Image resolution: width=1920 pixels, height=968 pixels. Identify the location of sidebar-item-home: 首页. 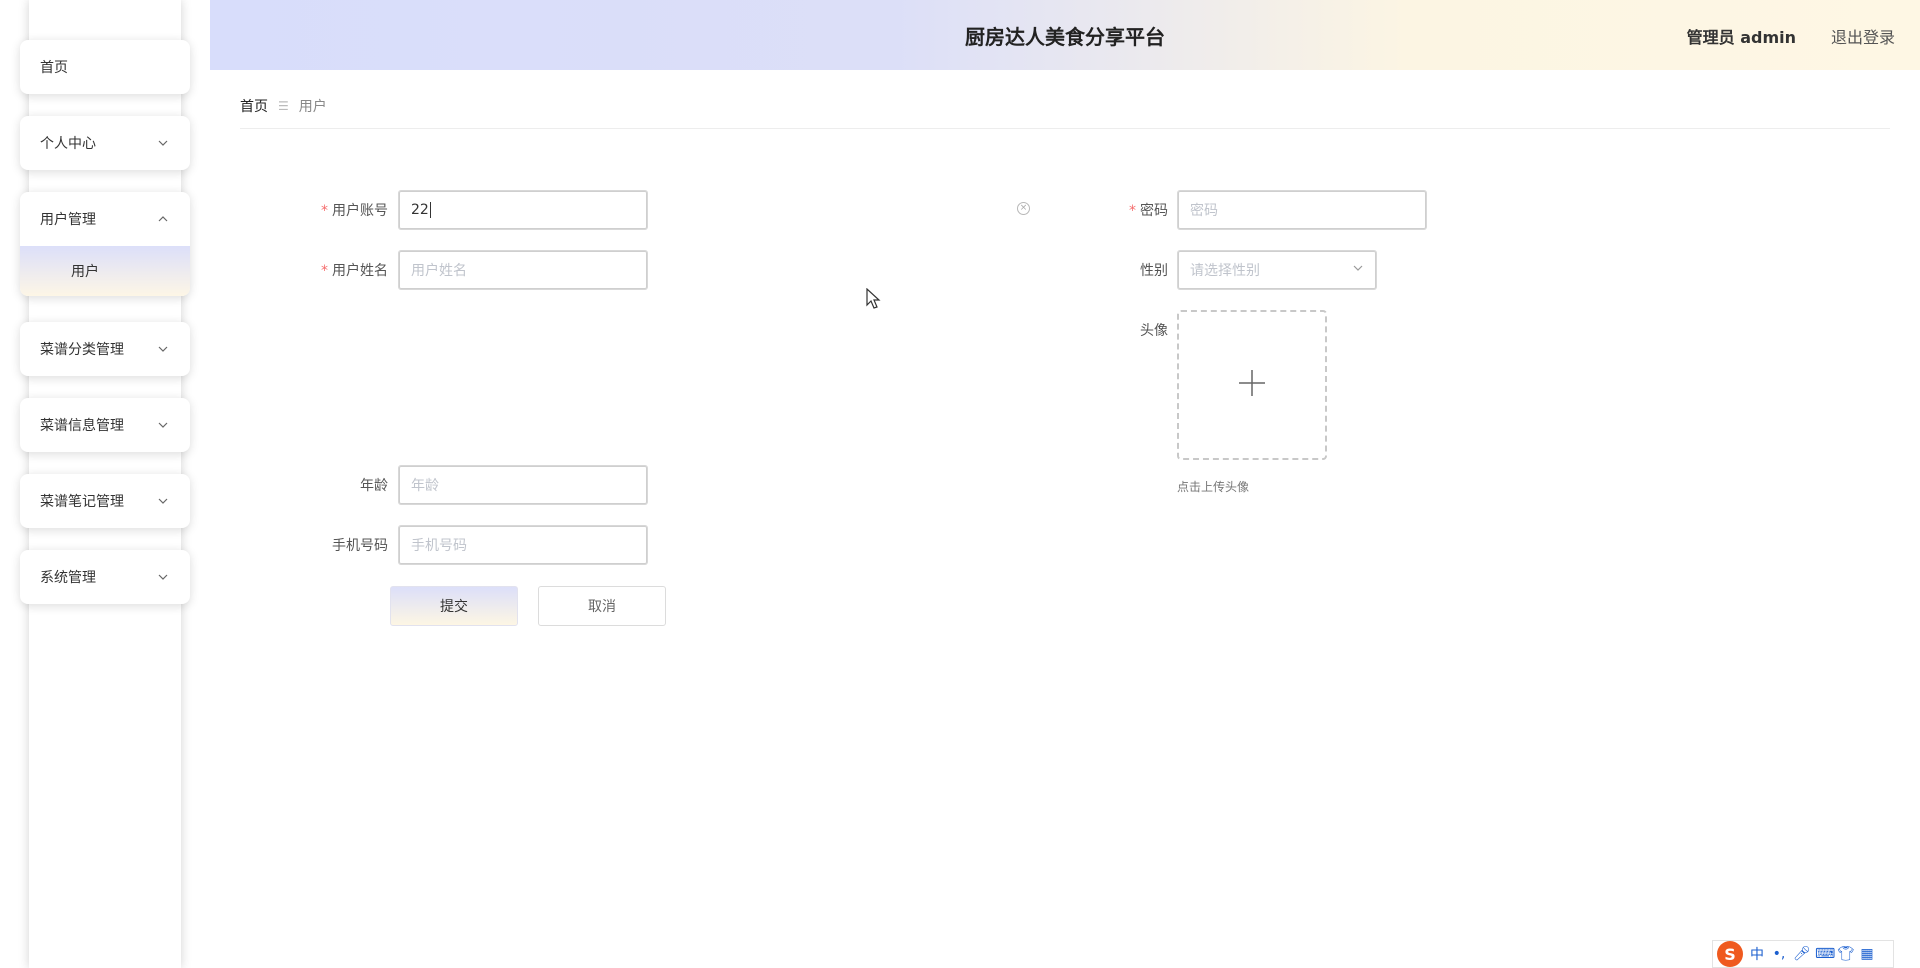
(105, 67).